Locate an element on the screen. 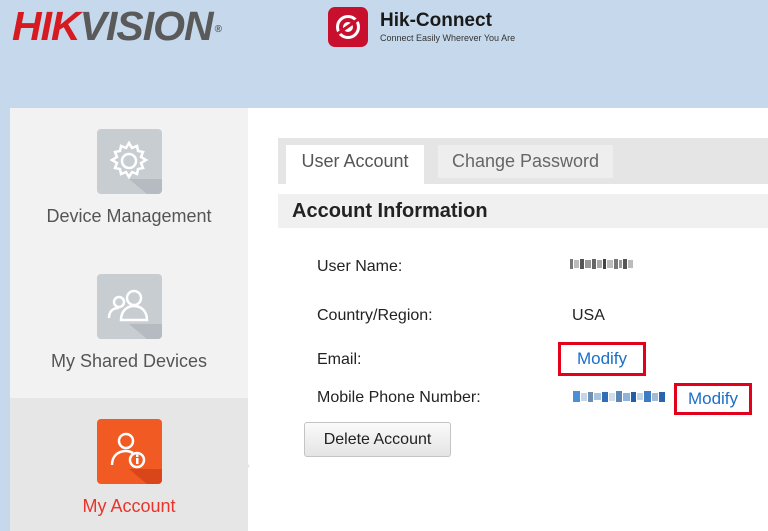  phone-modify-text: Modify is located at coordinates (713, 398).